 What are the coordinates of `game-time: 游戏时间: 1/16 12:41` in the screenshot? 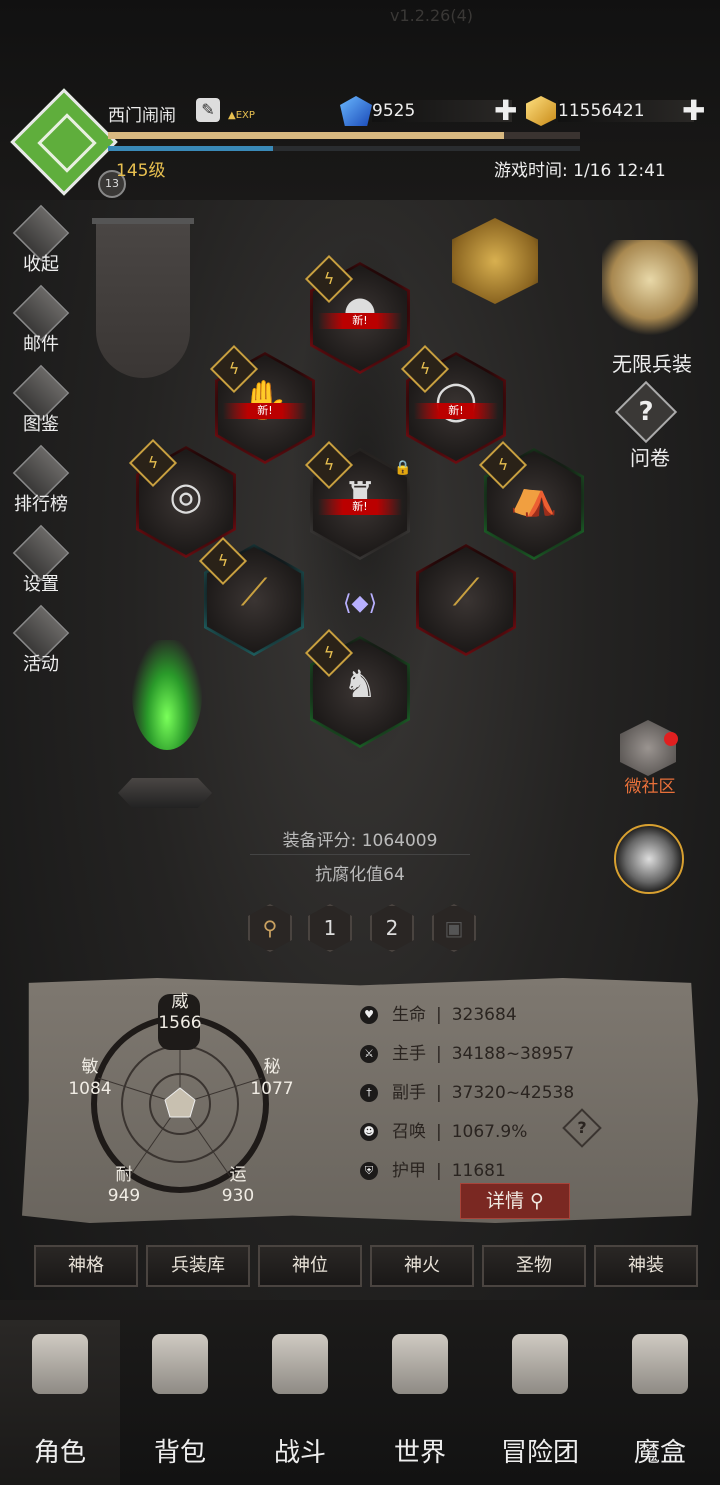 It's located at (580, 171).